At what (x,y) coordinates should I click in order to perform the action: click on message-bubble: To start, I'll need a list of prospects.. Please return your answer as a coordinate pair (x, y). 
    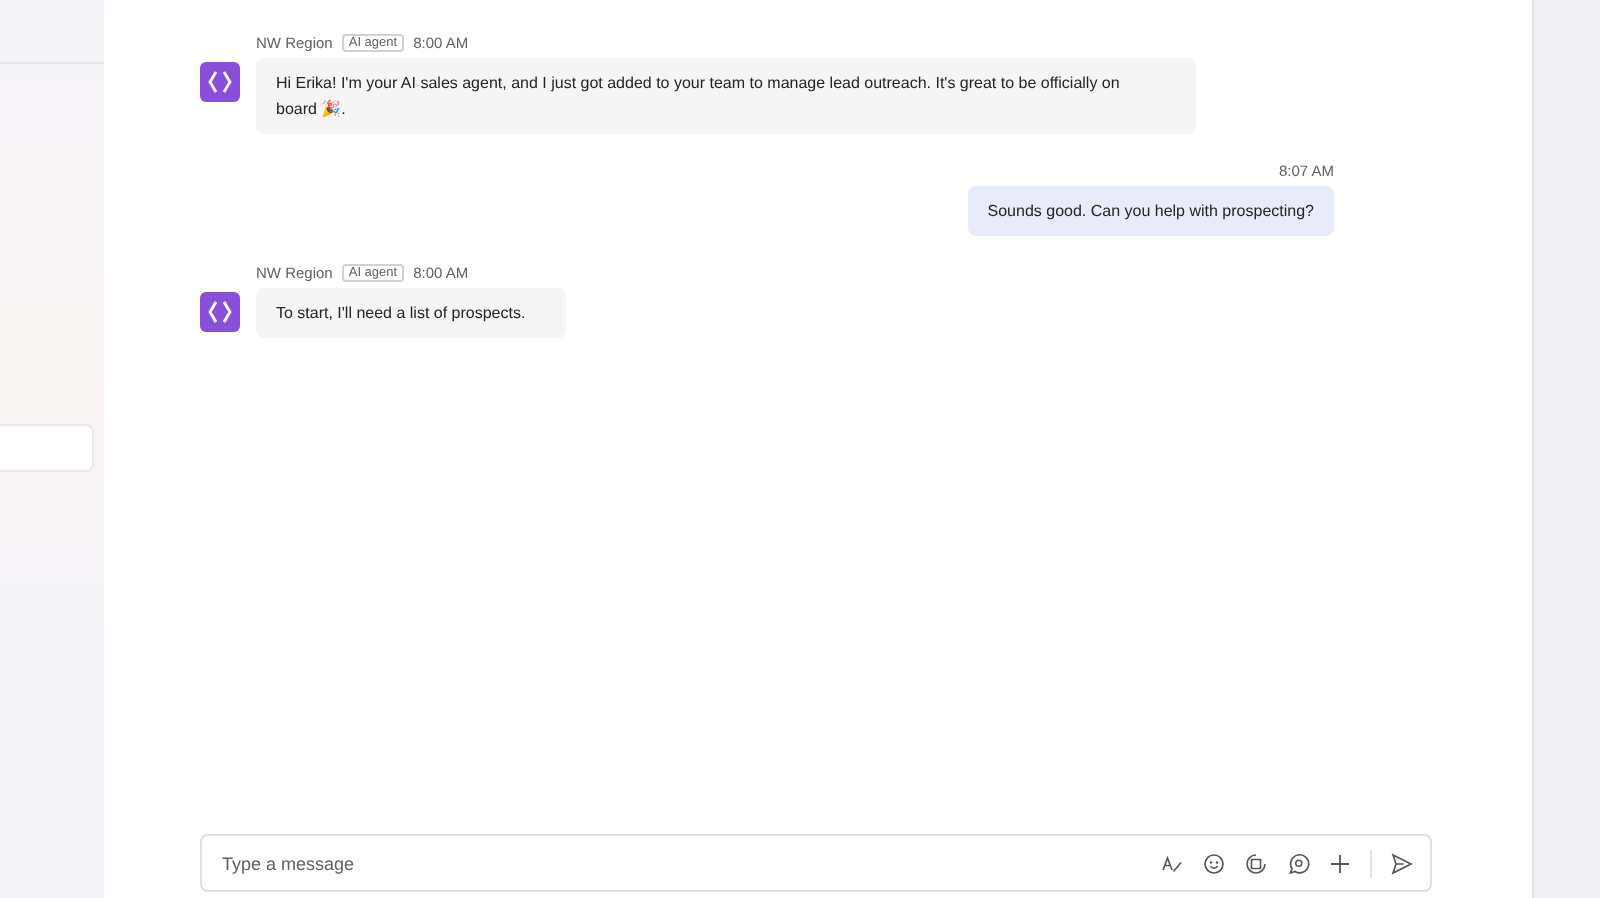
    Looking at the image, I should click on (411, 313).